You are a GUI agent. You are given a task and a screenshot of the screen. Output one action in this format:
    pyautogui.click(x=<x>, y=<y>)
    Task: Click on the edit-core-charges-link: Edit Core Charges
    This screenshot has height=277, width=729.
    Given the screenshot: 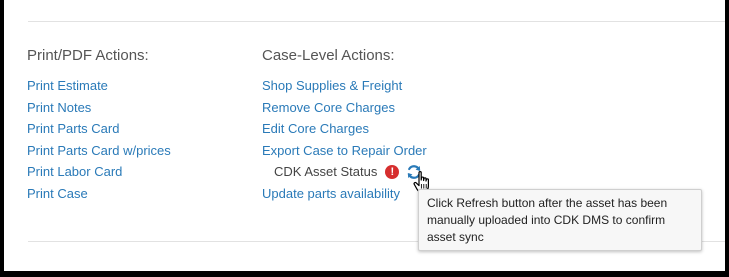 What is the action you would take?
    pyautogui.click(x=344, y=129)
    